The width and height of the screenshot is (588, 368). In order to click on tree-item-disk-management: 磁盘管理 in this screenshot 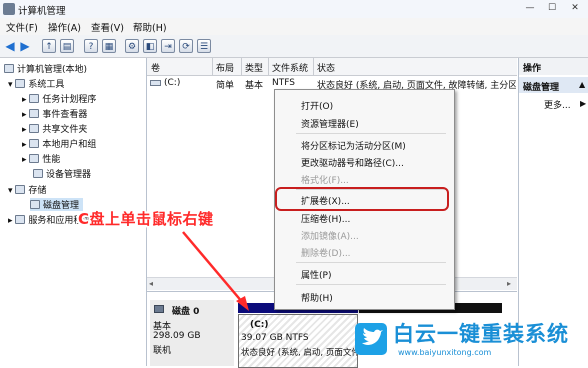, I will do `click(57, 204)`.